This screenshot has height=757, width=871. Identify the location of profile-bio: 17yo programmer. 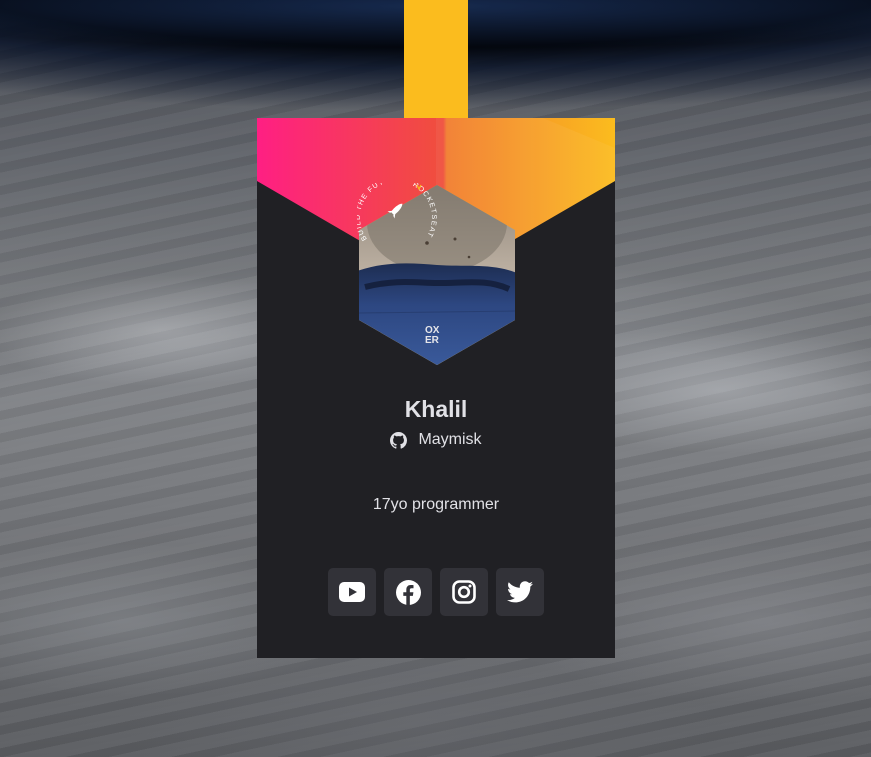
(436, 504).